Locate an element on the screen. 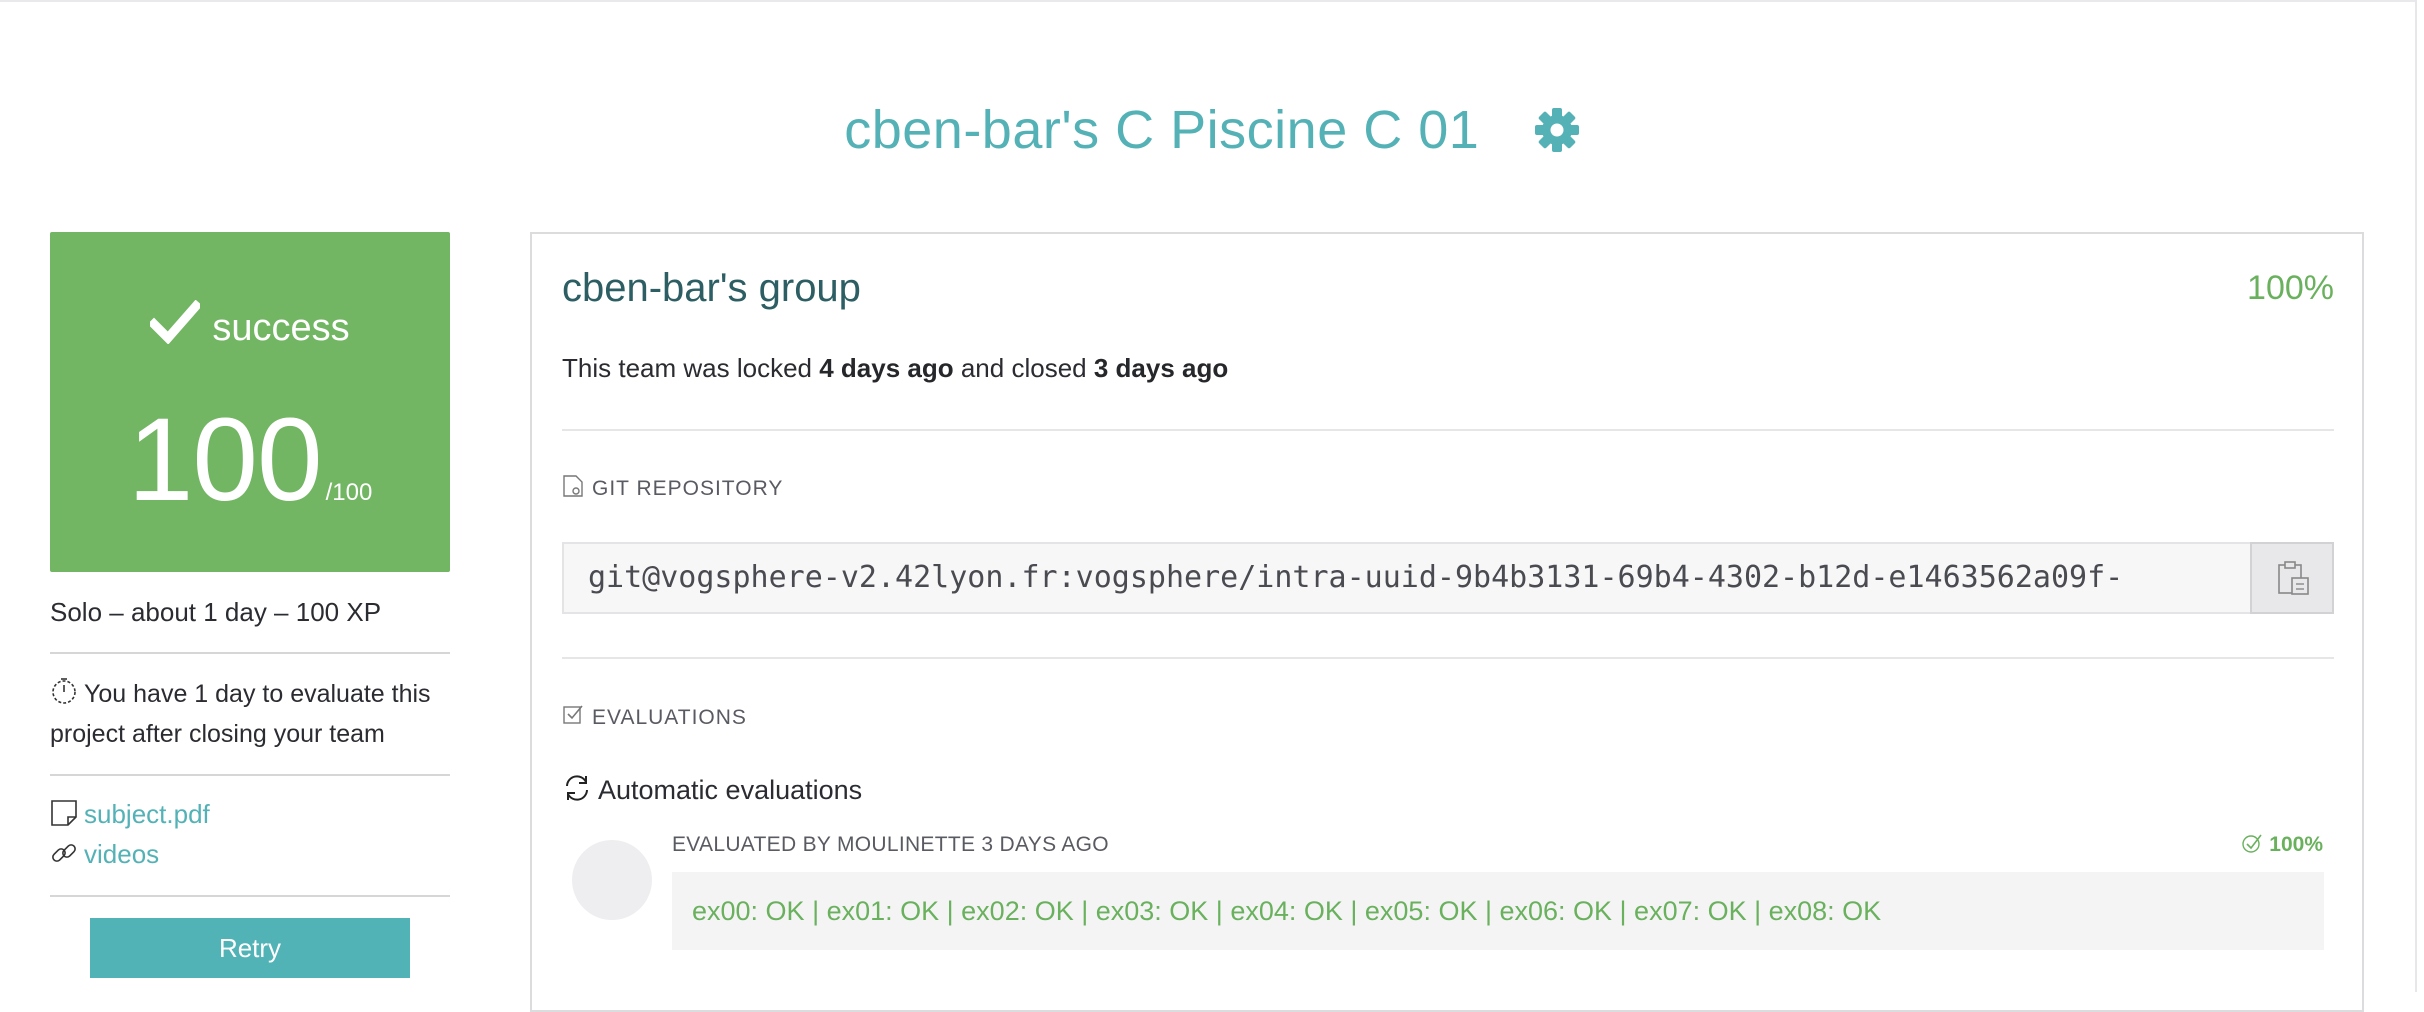 The height and width of the screenshot is (1012, 2424). git-label: GIT REPOSITORY is located at coordinates (688, 488).